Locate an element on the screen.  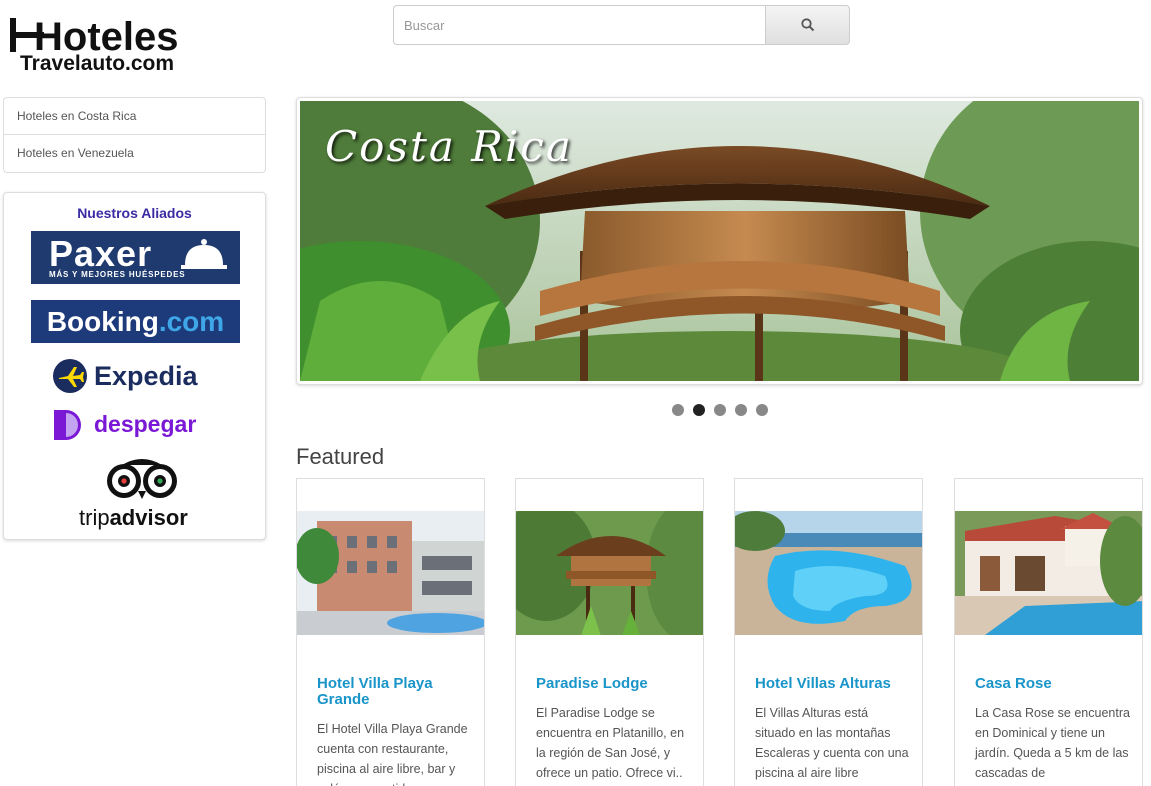
tripadvisor-name-a: trip is located at coordinates (94, 517).